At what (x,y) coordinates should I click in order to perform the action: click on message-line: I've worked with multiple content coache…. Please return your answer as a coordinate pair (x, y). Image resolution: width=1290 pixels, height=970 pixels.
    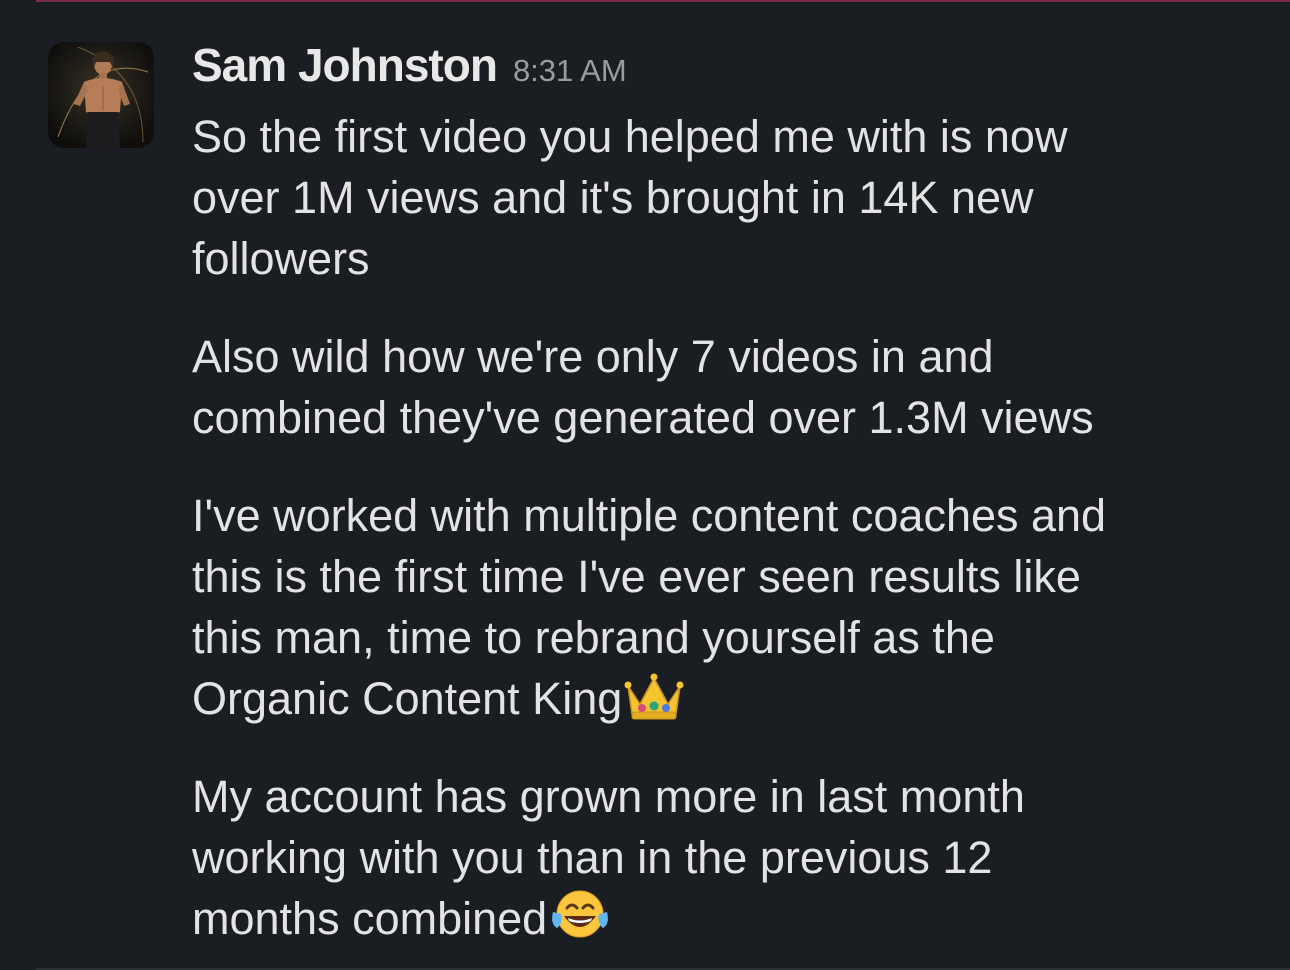
    Looking at the image, I should click on (649, 515).